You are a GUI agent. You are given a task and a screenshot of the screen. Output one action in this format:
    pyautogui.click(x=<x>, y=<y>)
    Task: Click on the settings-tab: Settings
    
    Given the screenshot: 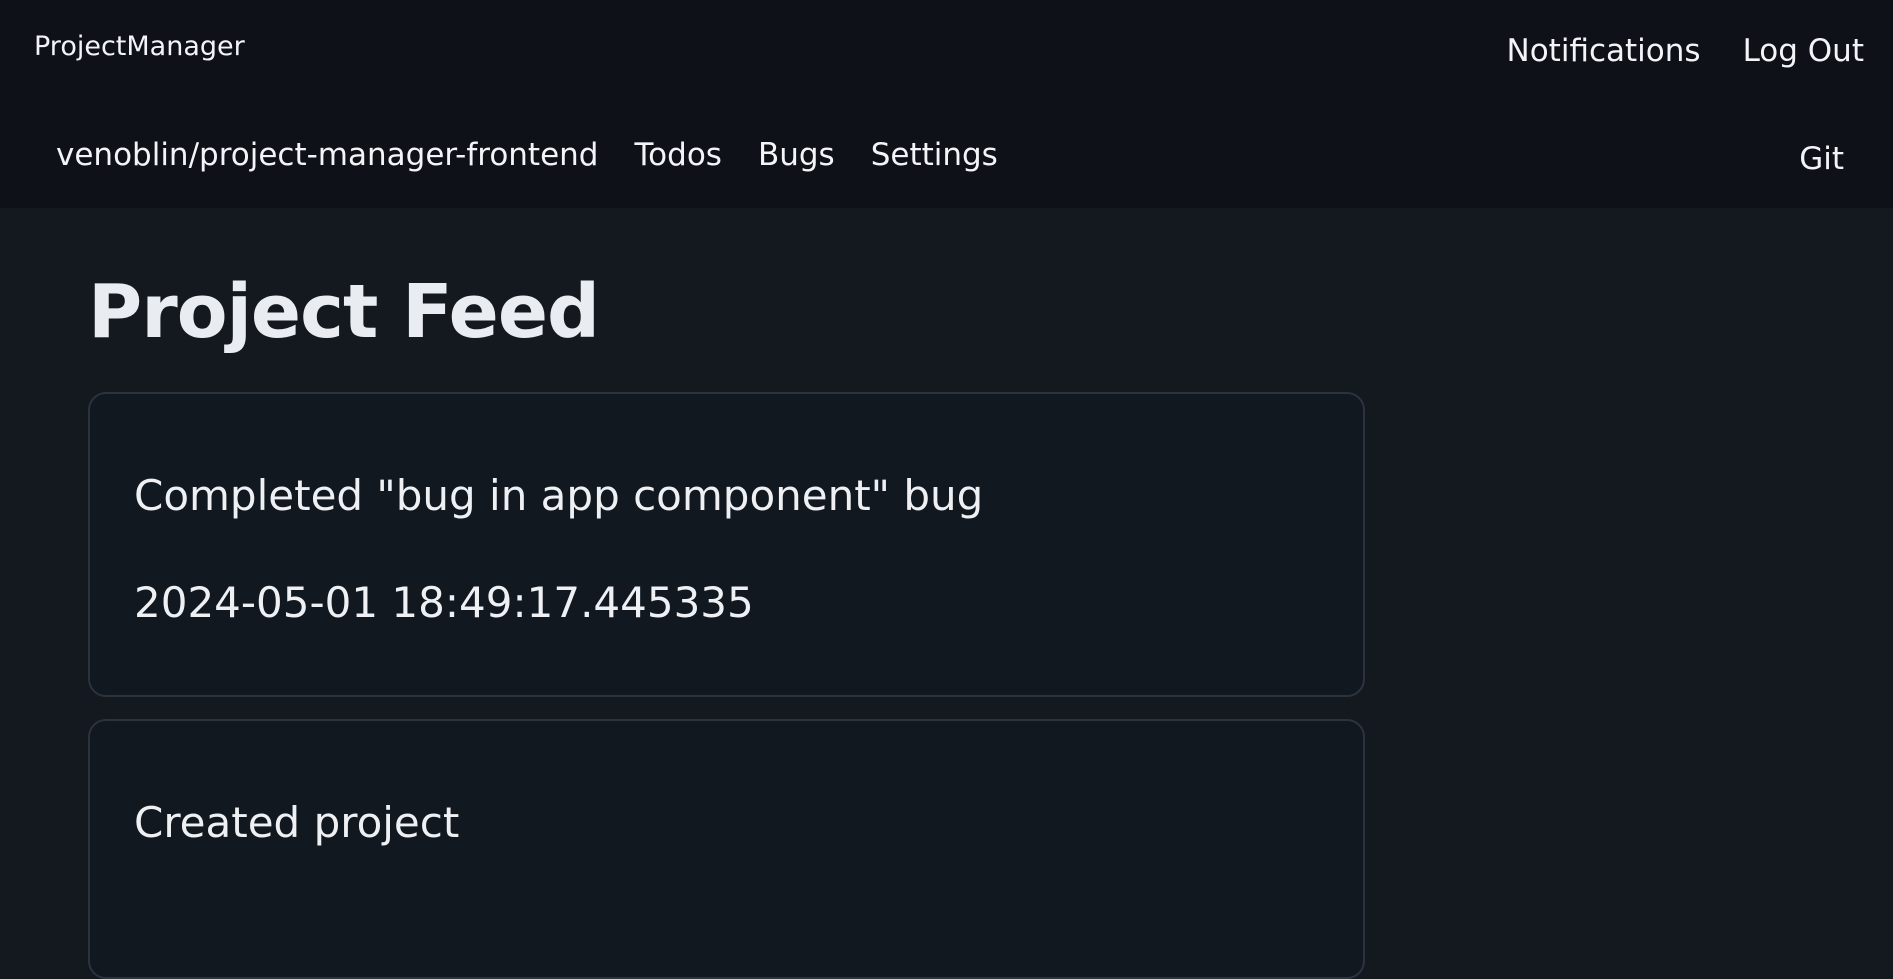 What is the action you would take?
    pyautogui.click(x=934, y=155)
    